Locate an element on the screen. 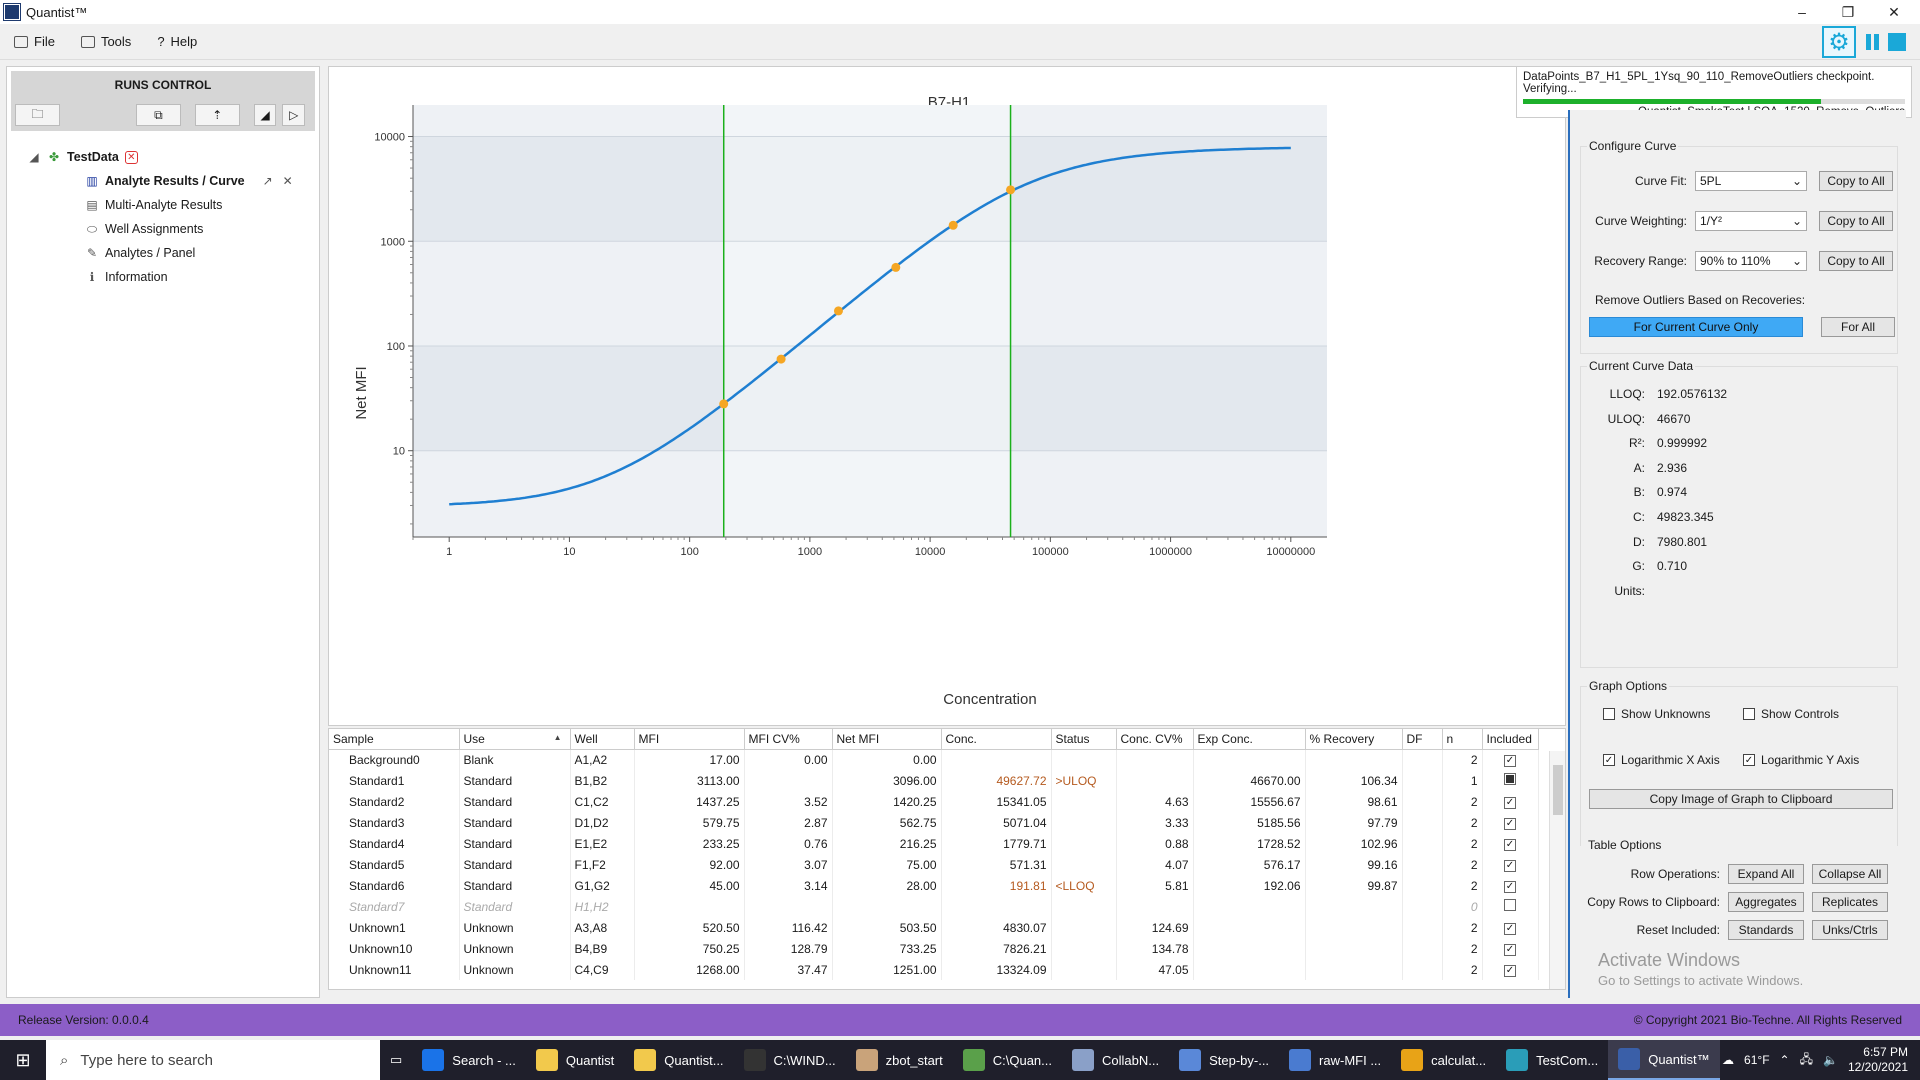 Image resolution: width=1920 pixels, height=1080 pixels. clock: 6:57 PM 12/20/2021 is located at coordinates (1878, 1060).